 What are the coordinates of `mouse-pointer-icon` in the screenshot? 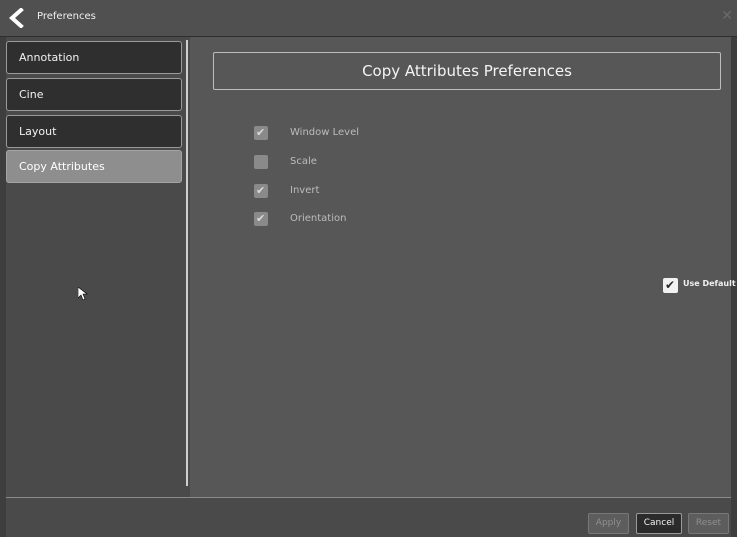 It's located at (83, 294).